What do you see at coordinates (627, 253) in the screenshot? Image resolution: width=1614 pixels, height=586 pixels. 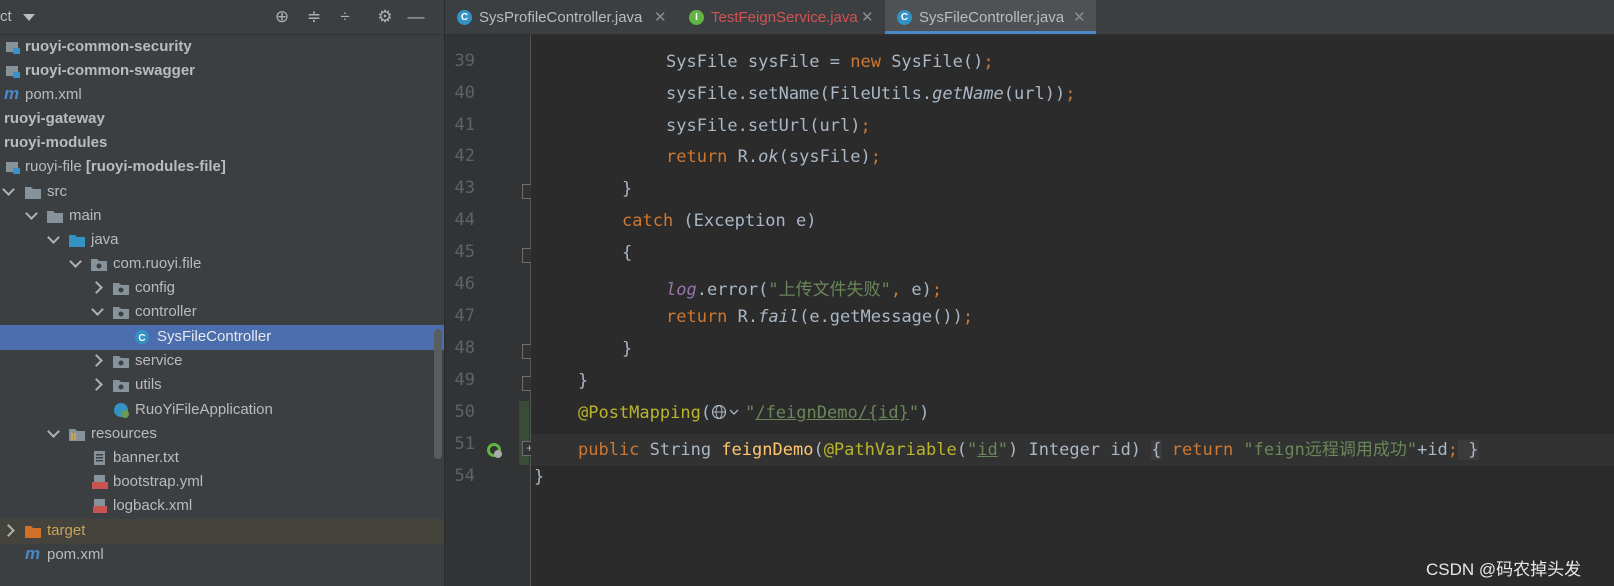 I see `code-line-45: {` at bounding box center [627, 253].